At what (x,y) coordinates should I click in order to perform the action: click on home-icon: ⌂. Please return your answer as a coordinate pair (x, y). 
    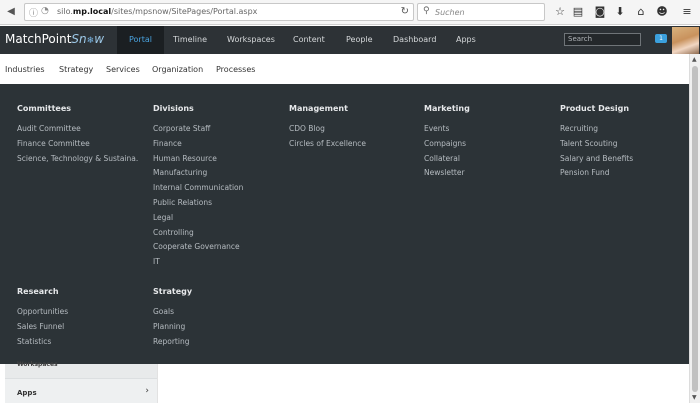
    Looking at the image, I should click on (641, 12).